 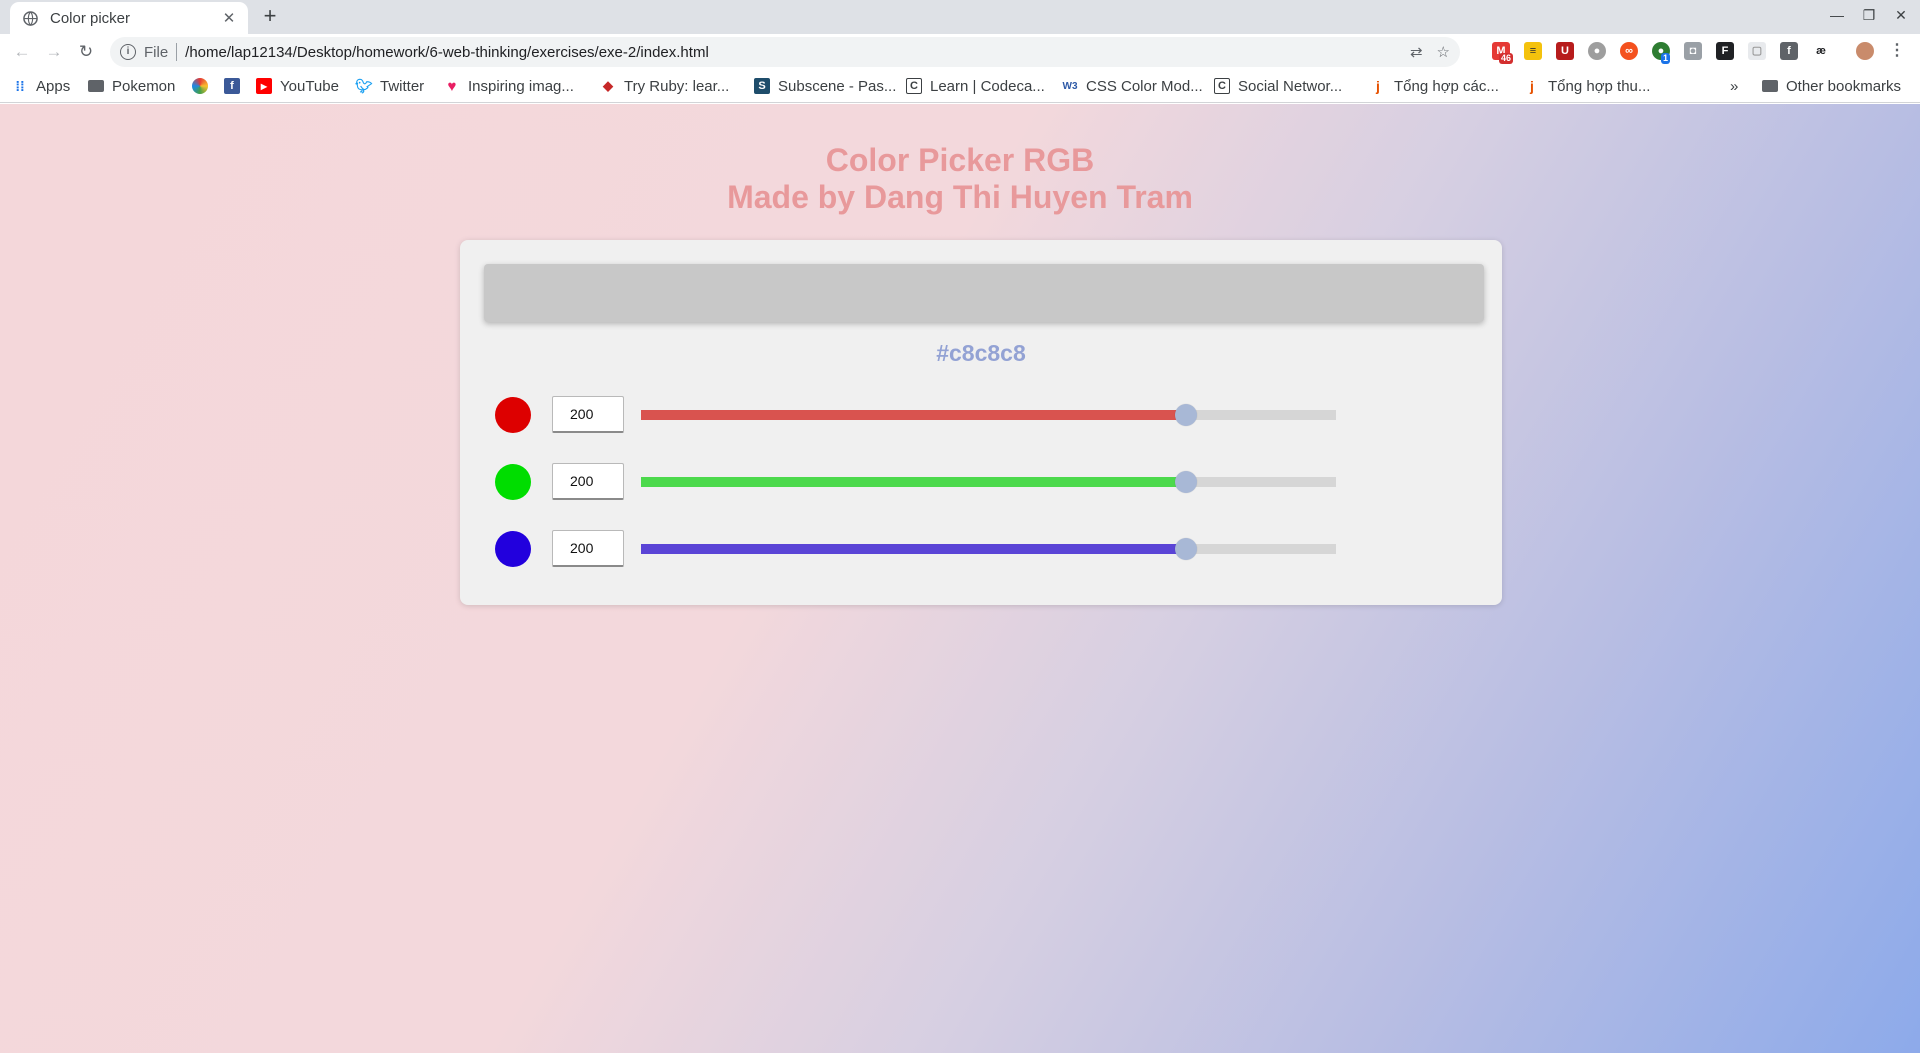 I want to click on bookmark-apps: ⁞⁞ Apps, so click(x=41, y=86).